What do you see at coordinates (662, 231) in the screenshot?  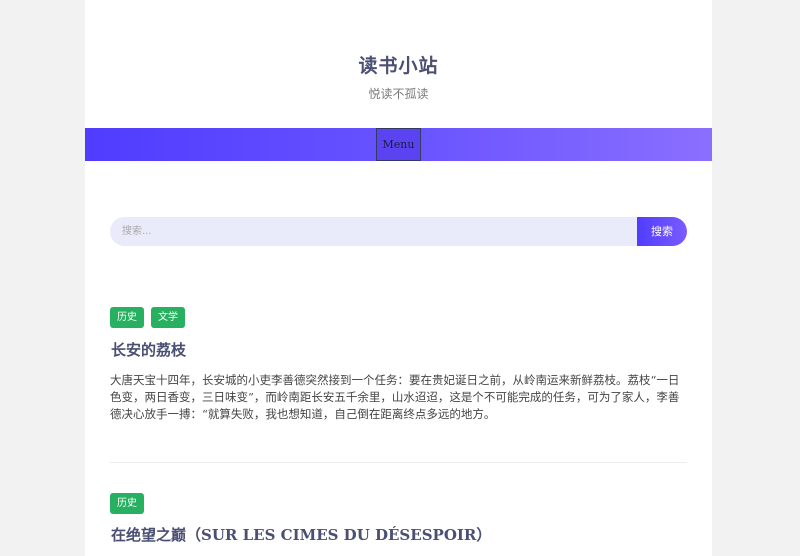 I see `search-button: 搜索` at bounding box center [662, 231].